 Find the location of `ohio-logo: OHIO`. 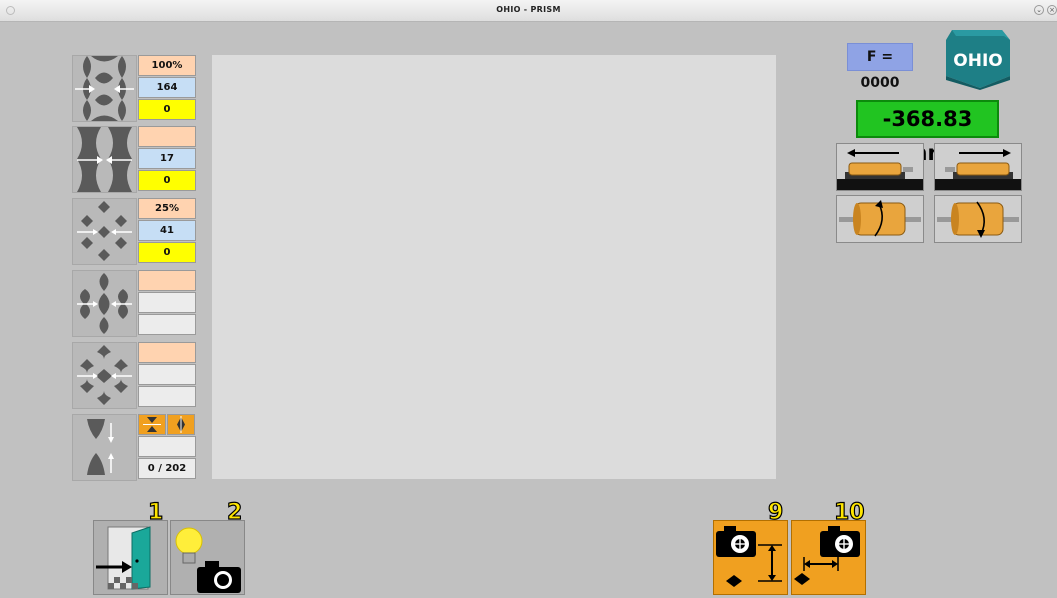

ohio-logo: OHIO is located at coordinates (979, 58).